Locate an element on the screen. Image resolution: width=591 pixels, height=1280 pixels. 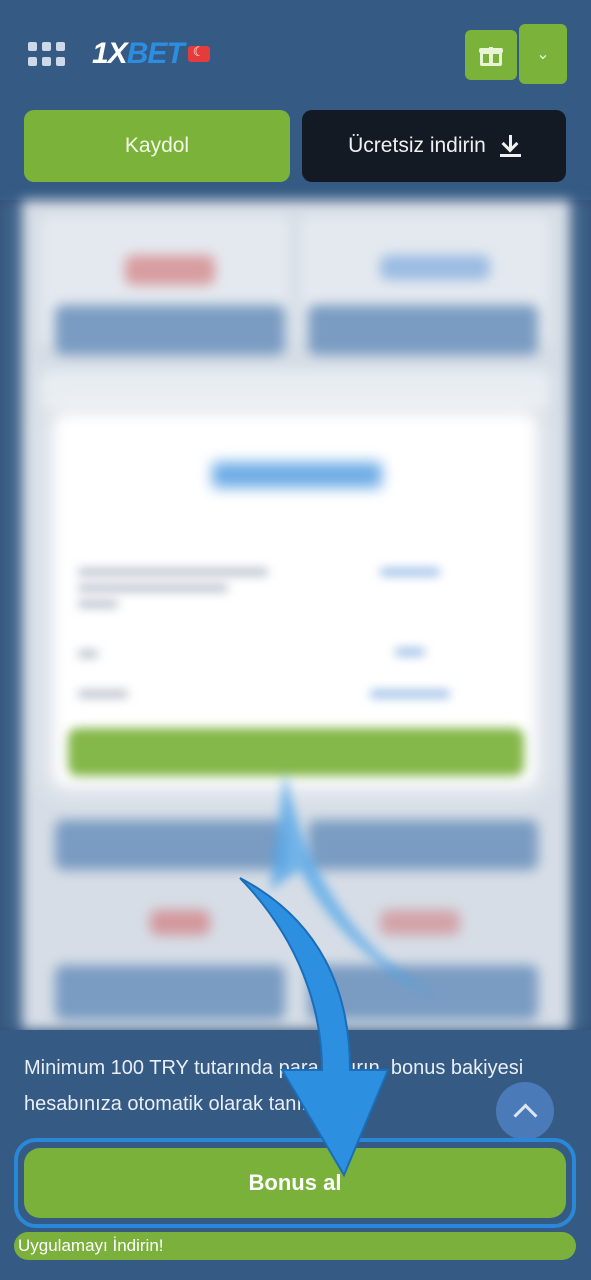
download-app-bar: Uygulamayı İndirin! is located at coordinates (295, 1246).